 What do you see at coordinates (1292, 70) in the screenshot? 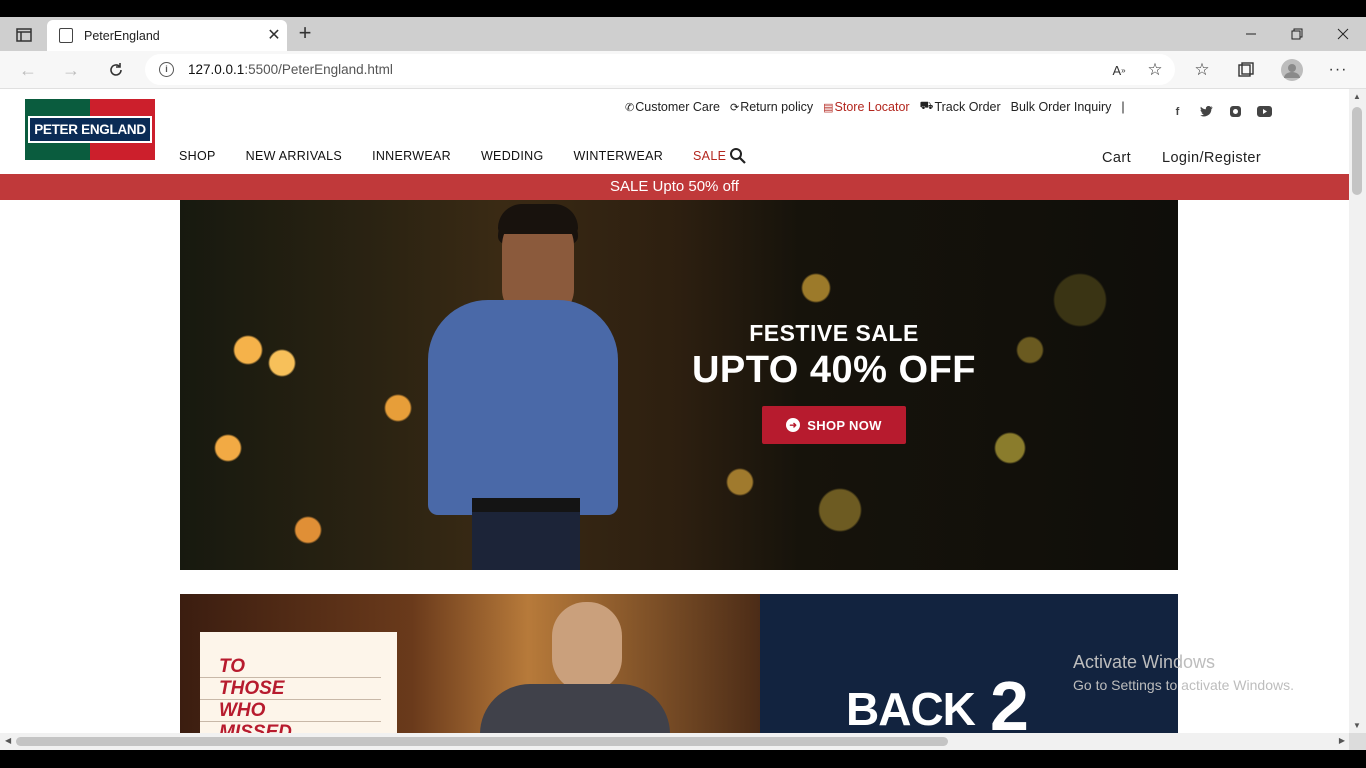
I see `profile-avatar-icon` at bounding box center [1292, 70].